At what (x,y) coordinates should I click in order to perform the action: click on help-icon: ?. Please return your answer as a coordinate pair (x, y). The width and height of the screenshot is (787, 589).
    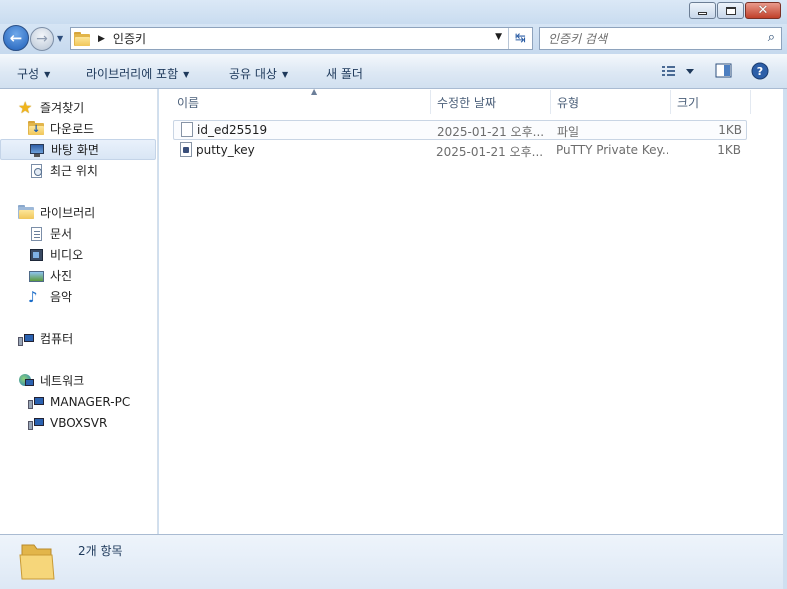
    Looking at the image, I should click on (760, 71).